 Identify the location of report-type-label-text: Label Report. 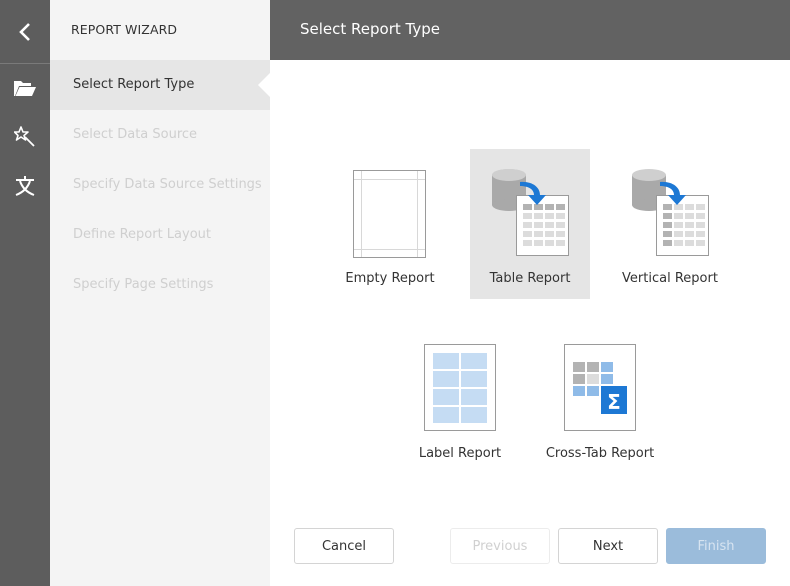
(460, 453).